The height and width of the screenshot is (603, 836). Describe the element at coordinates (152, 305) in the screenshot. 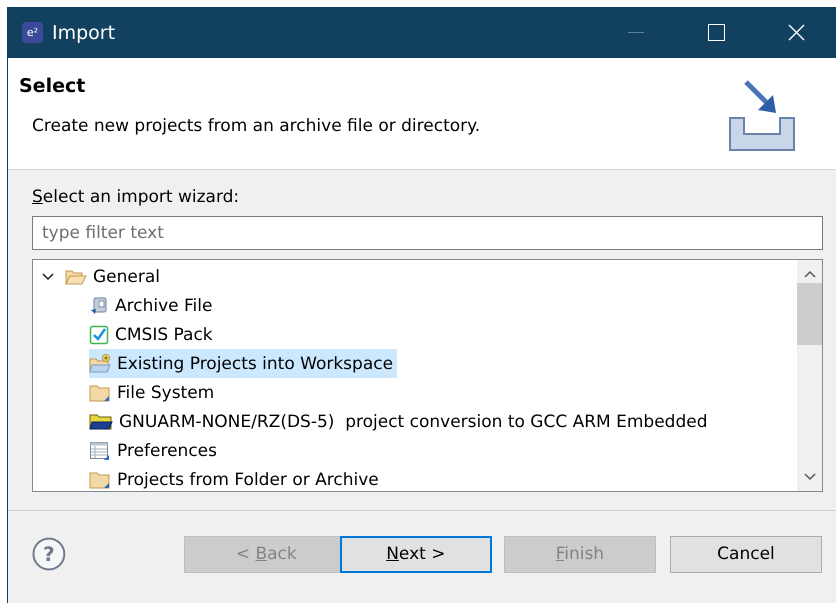

I see `tree-item: Archive File` at that location.